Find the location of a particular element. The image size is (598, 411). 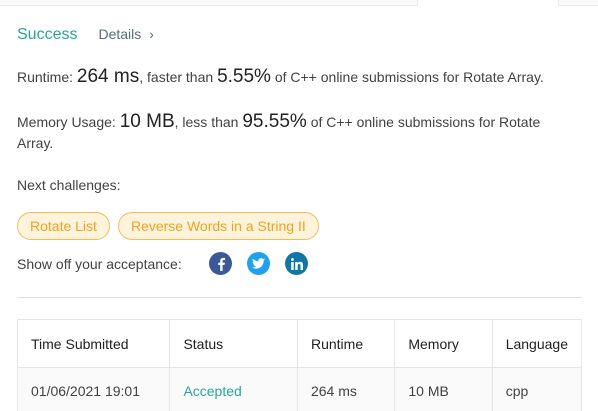

cell-memory: 10 MB is located at coordinates (443, 389).